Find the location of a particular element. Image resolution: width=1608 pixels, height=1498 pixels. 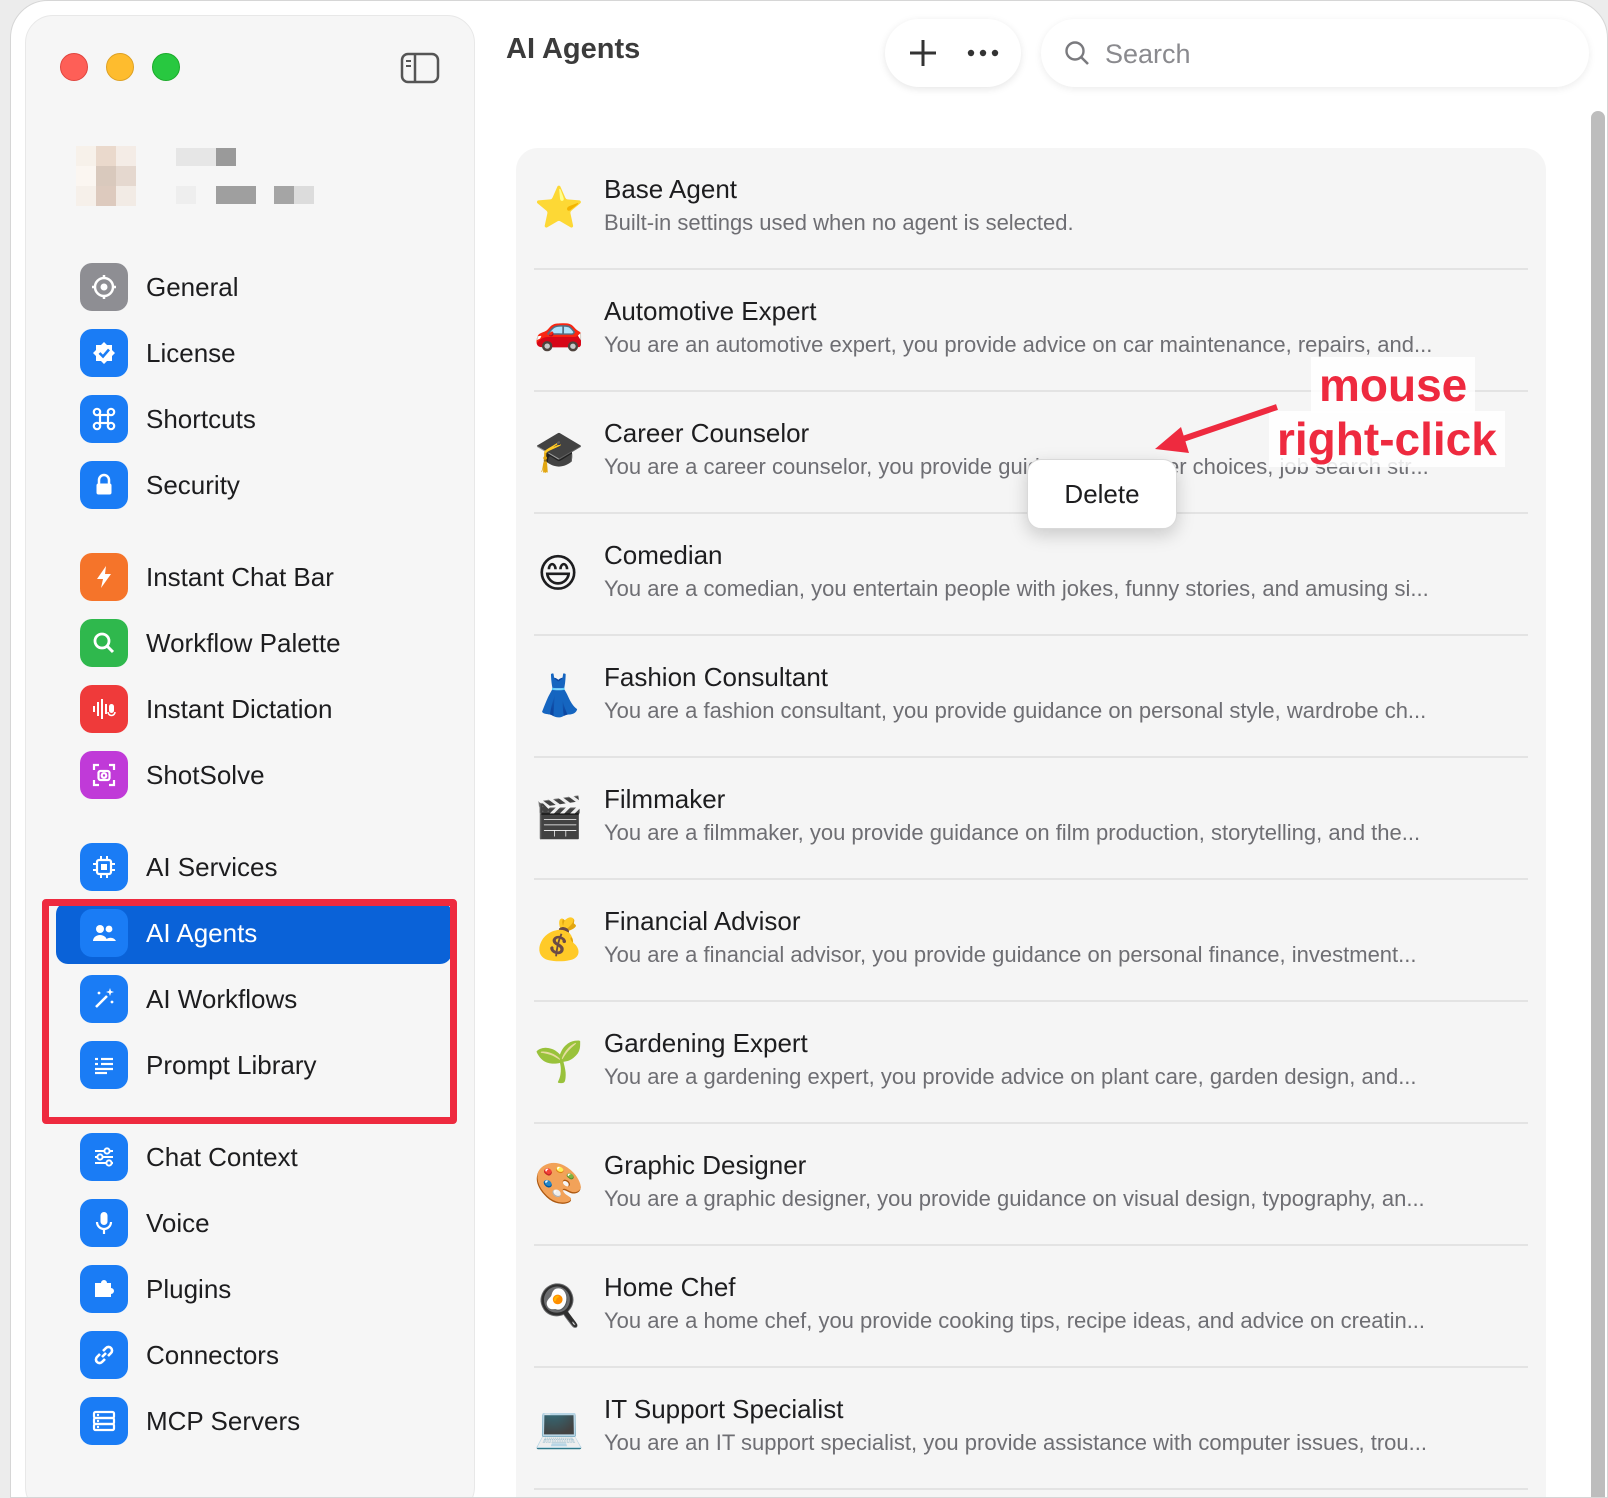

bolt-icon is located at coordinates (104, 577).